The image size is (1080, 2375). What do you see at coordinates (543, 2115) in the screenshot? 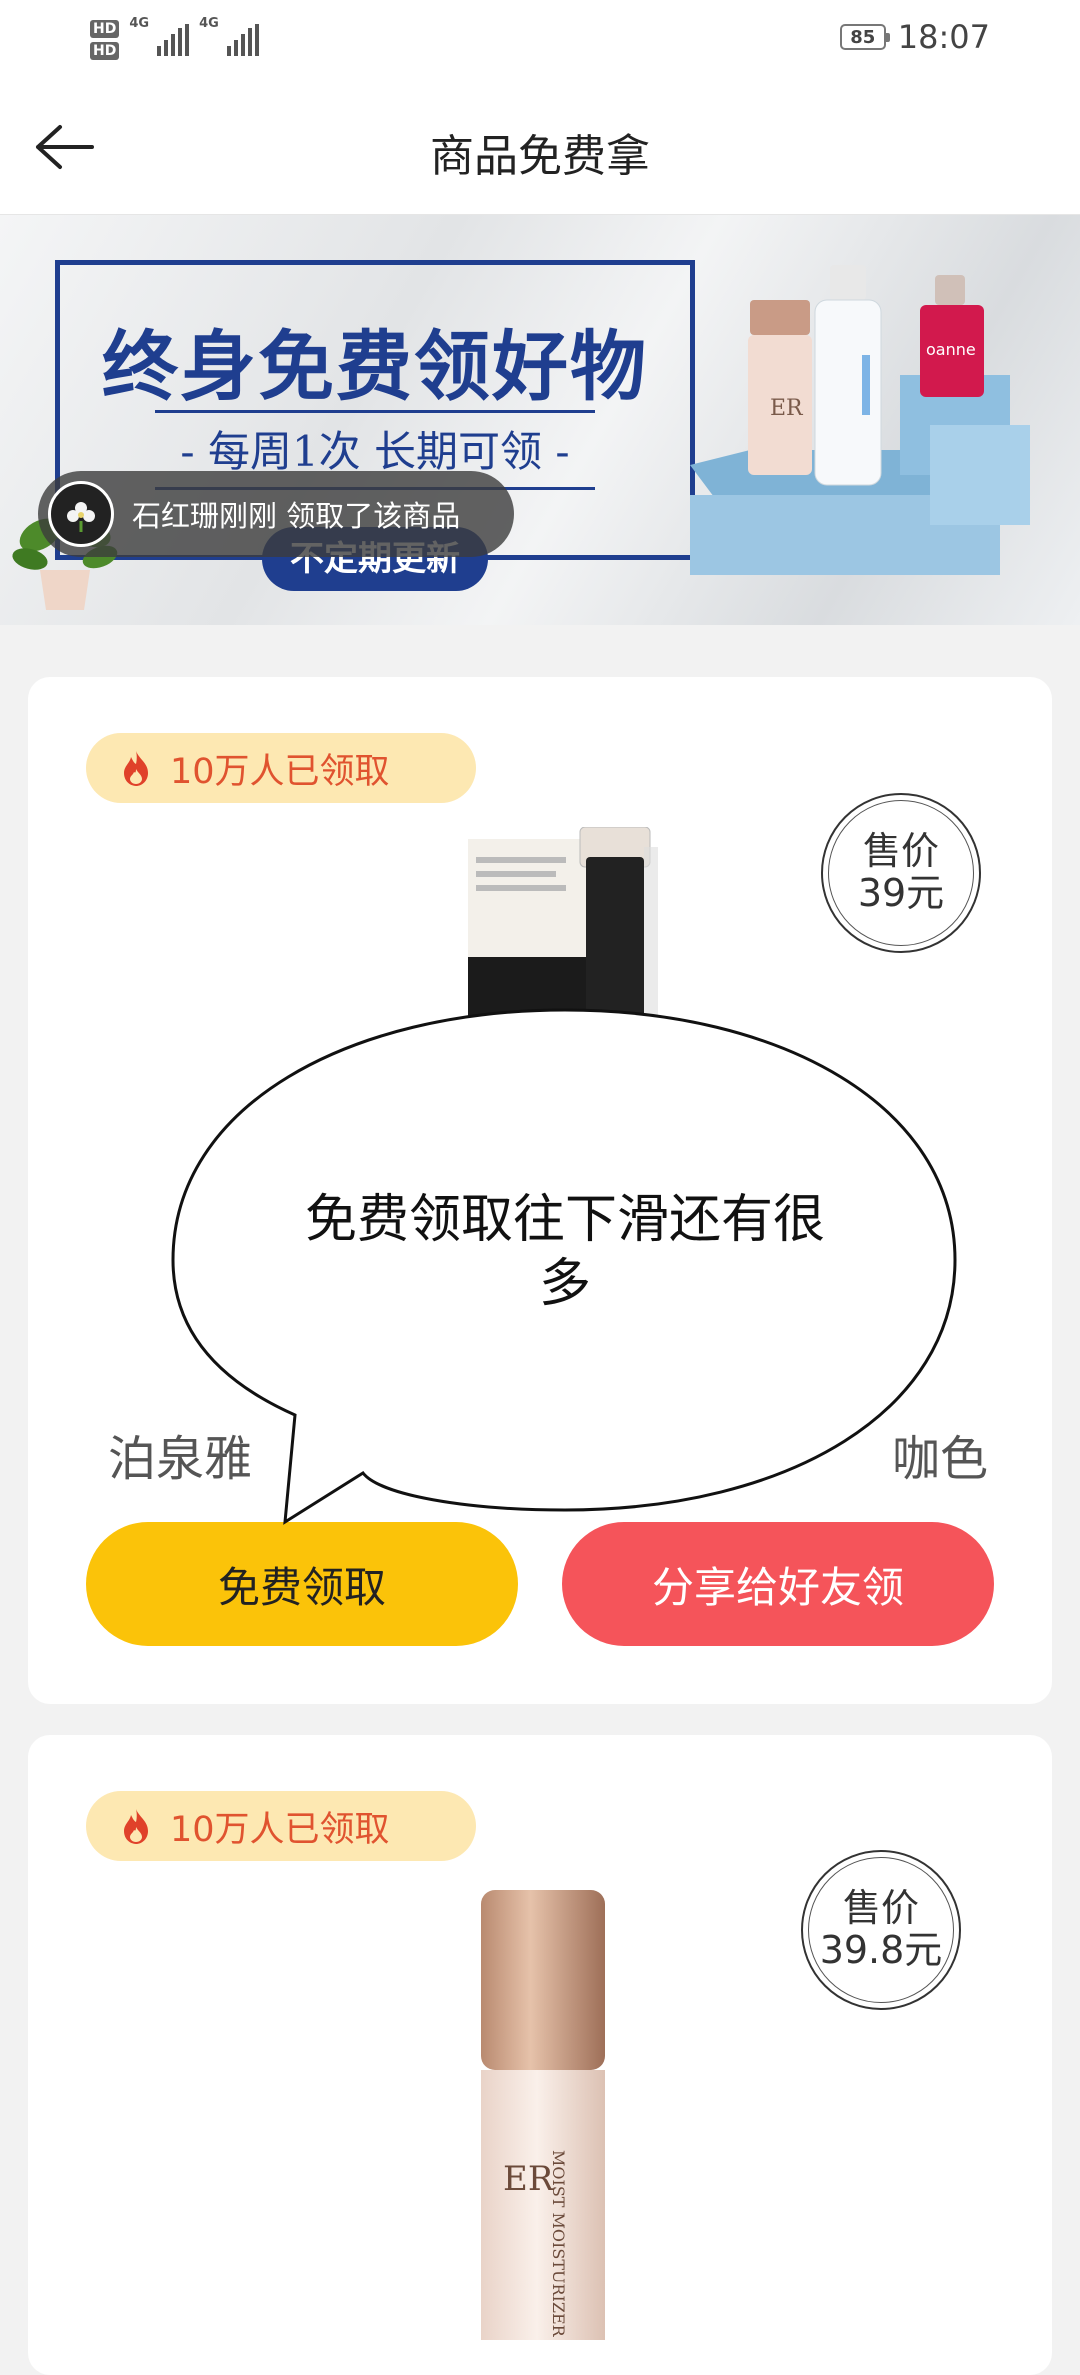
I see `product-image: ER MOIST MOISTURIZER` at bounding box center [543, 2115].